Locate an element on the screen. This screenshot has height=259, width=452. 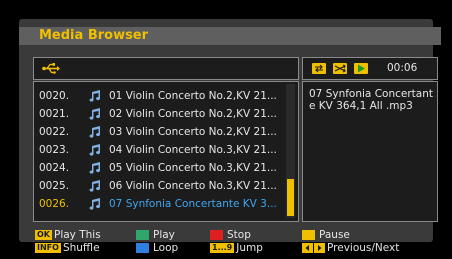
usb-icon is located at coordinates (51, 68).